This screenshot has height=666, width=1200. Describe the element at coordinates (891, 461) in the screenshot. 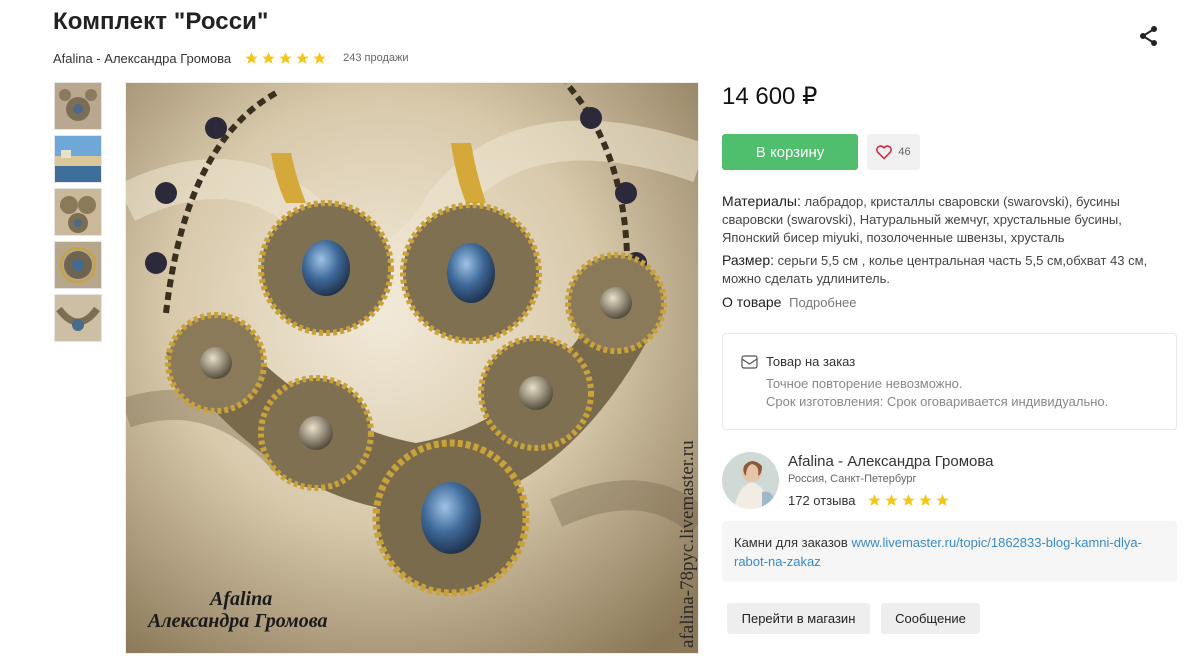

I see `seller-name: Afalina - Александра Громова` at that location.